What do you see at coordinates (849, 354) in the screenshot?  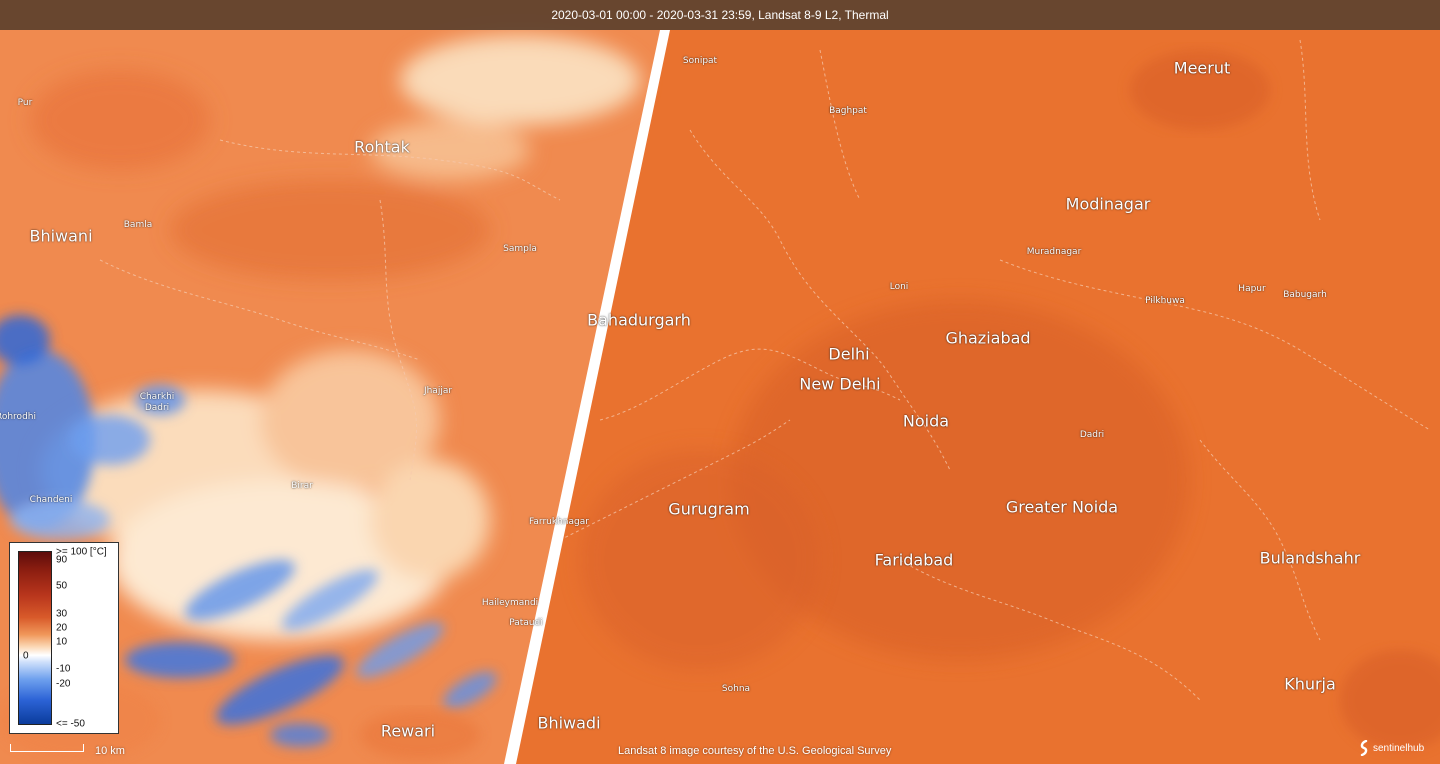 I see `place-label: Delhi` at bounding box center [849, 354].